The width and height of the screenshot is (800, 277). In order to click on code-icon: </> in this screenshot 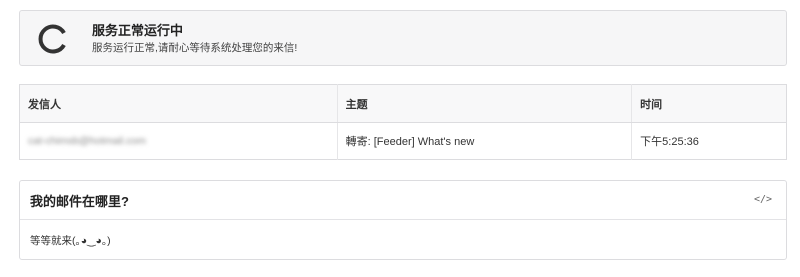, I will do `click(763, 199)`.